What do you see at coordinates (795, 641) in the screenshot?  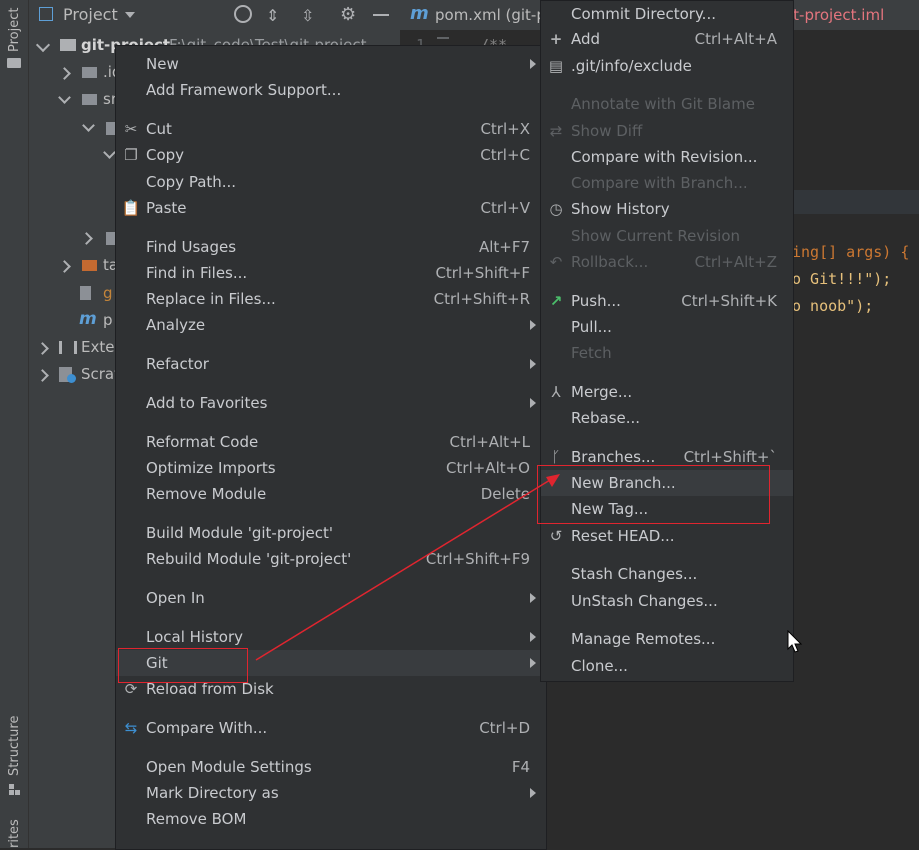 I see `mouse-cursor-icon` at bounding box center [795, 641].